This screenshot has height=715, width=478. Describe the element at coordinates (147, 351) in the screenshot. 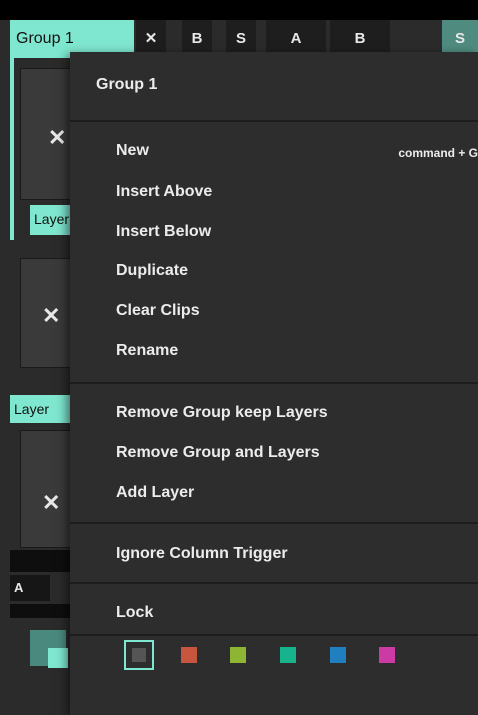

I see `menu-item-rename: Rename` at that location.